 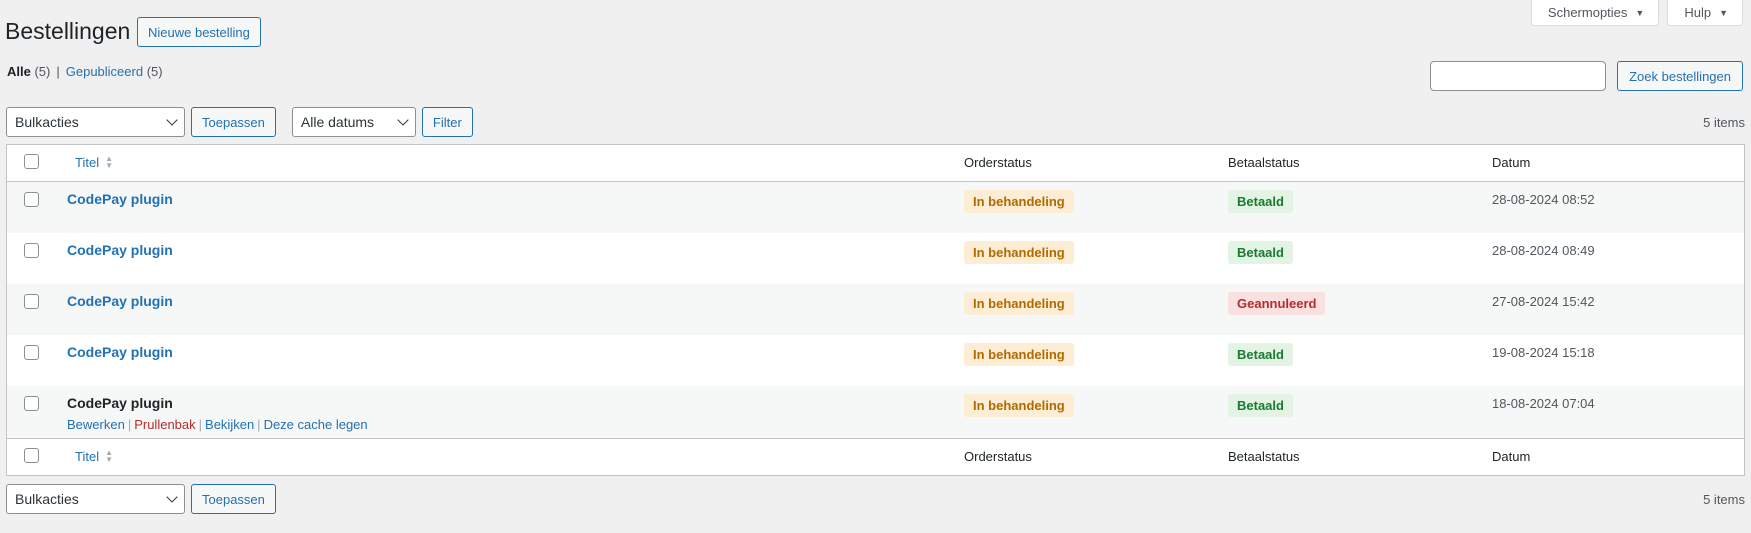 What do you see at coordinates (87, 162) in the screenshot?
I see `column-title-label: Titel` at bounding box center [87, 162].